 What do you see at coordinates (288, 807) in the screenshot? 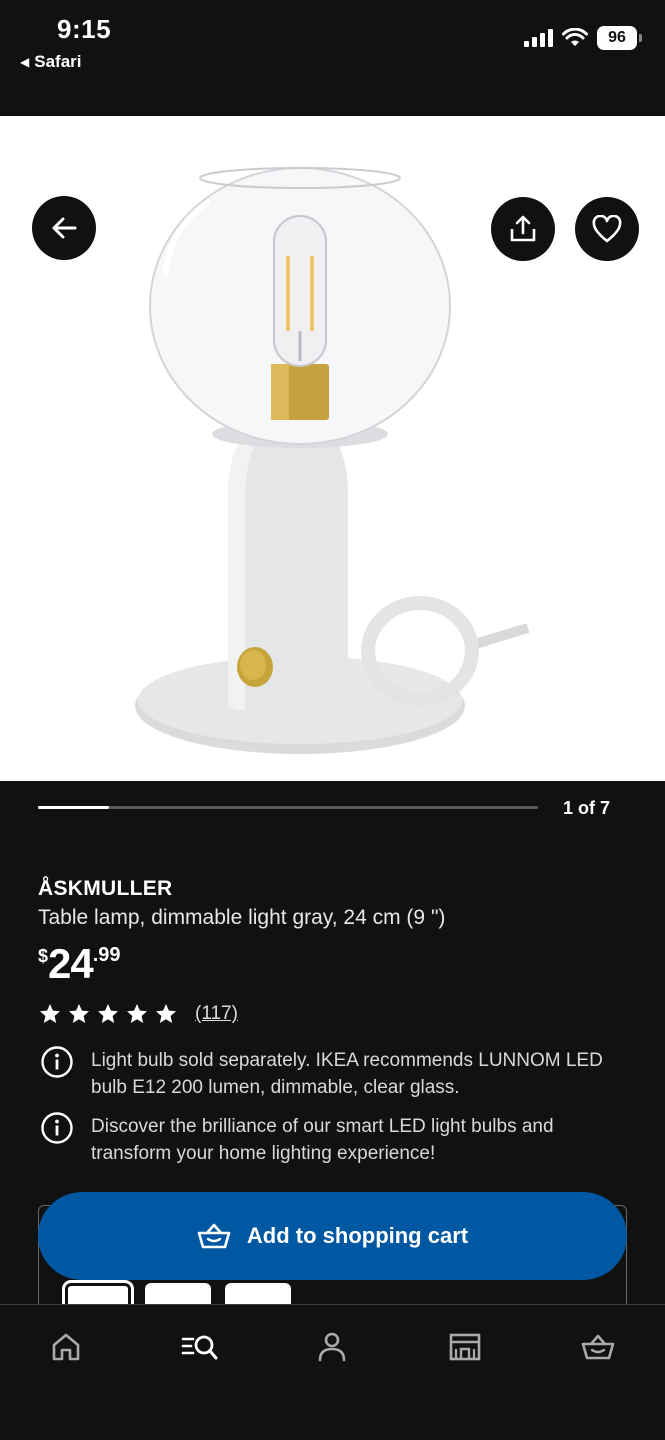
I see `carousel-track` at bounding box center [288, 807].